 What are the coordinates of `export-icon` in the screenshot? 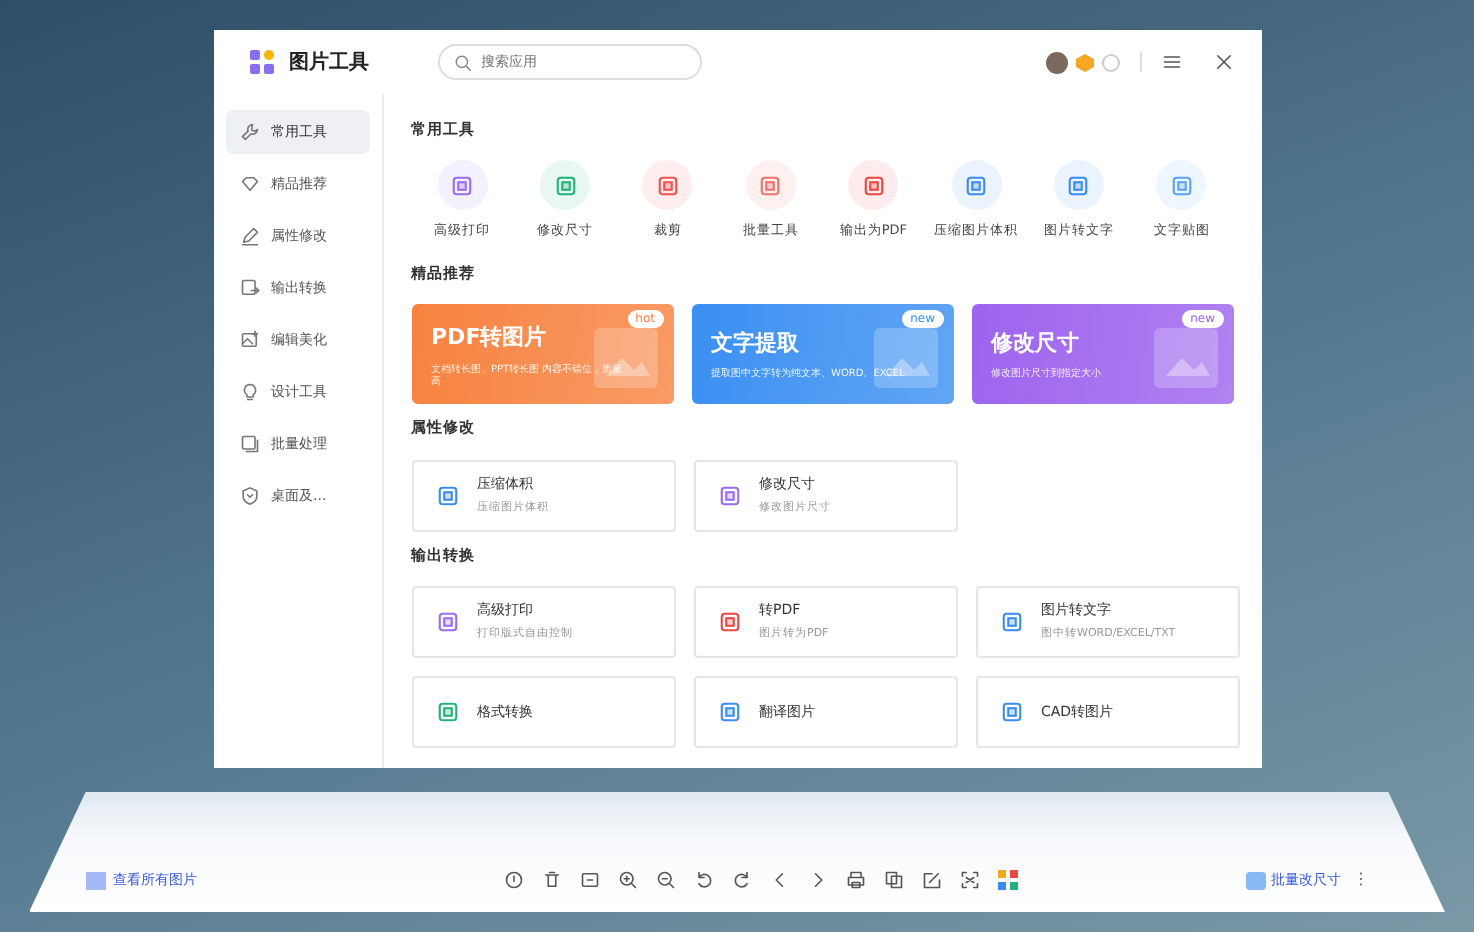 It's located at (249, 288).